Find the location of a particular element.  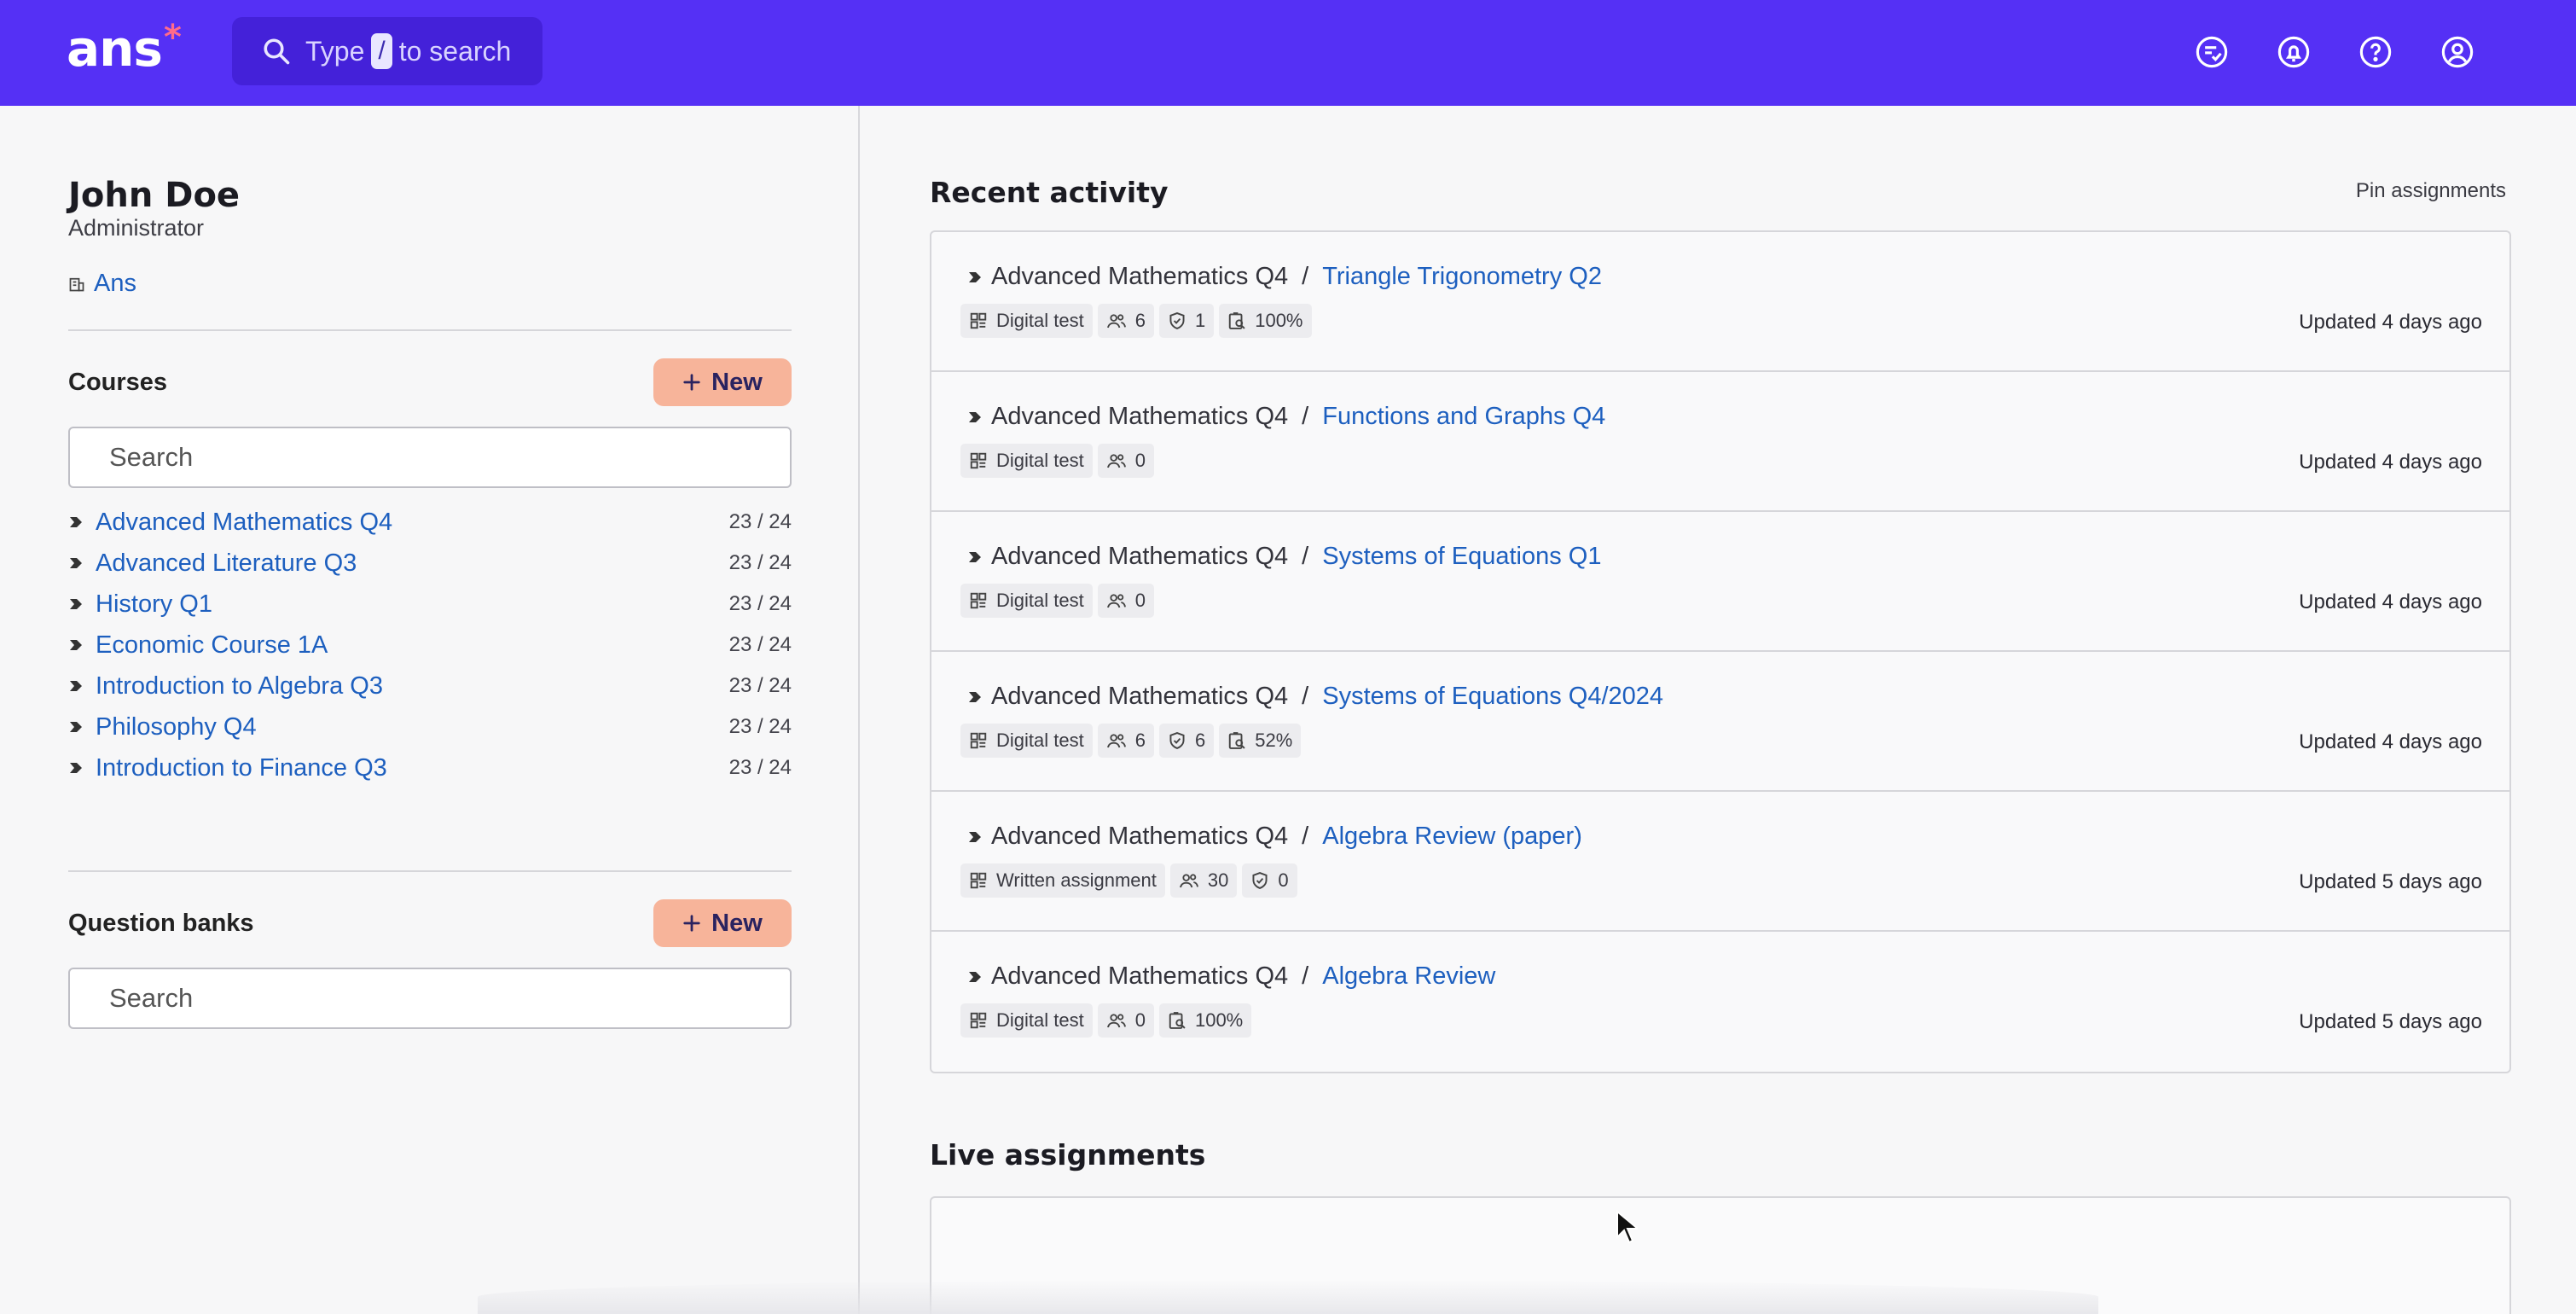

logo: ans* is located at coordinates (124, 51).